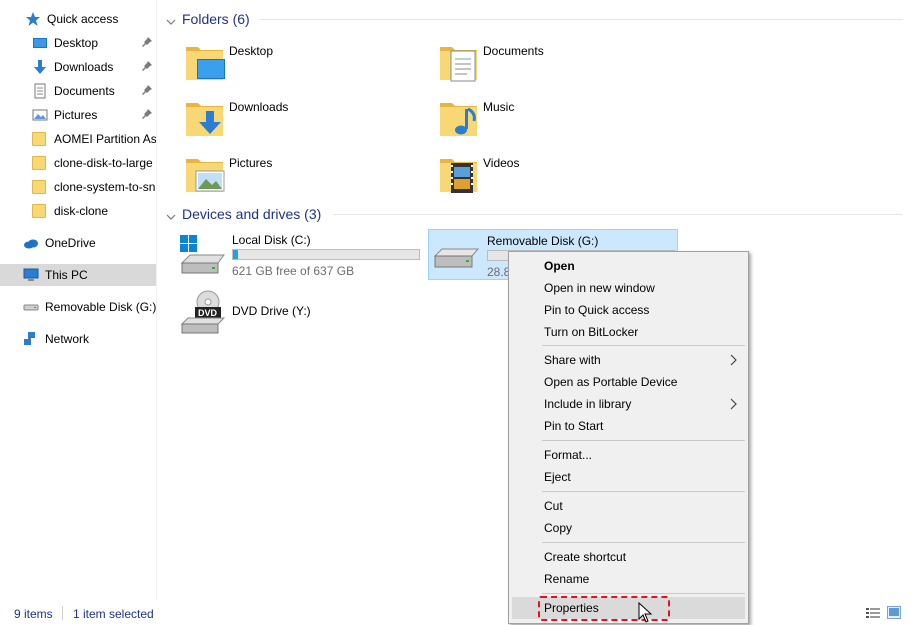  I want to click on menu-label: Share with, so click(572, 360).